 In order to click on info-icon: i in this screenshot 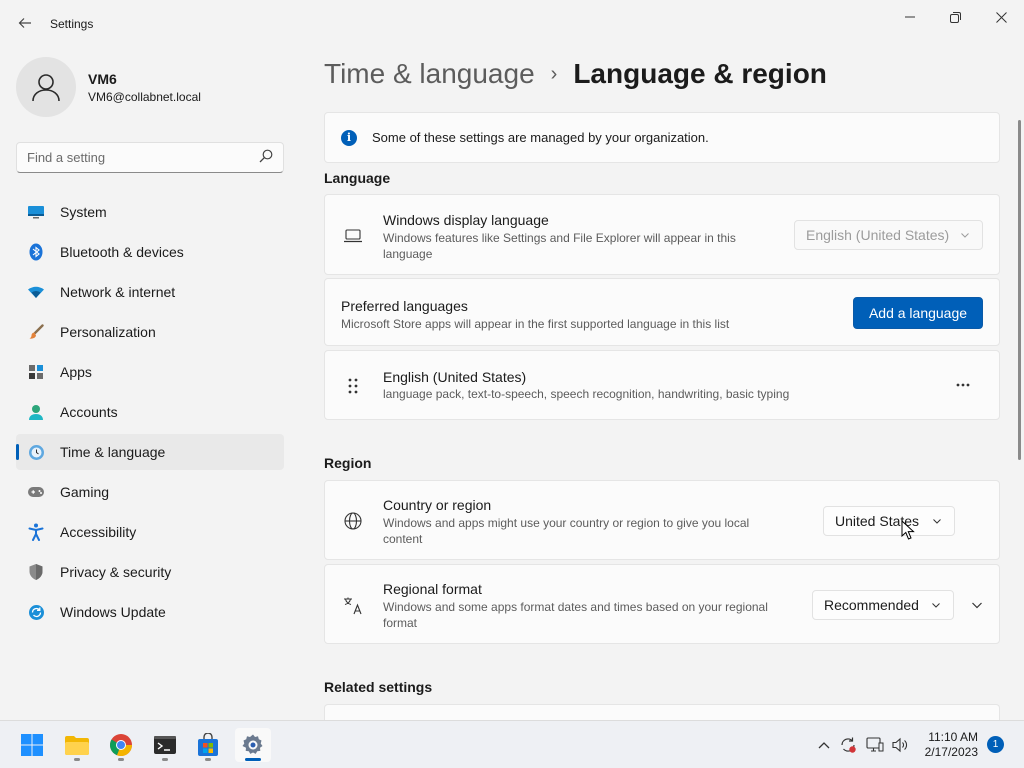, I will do `click(349, 137)`.